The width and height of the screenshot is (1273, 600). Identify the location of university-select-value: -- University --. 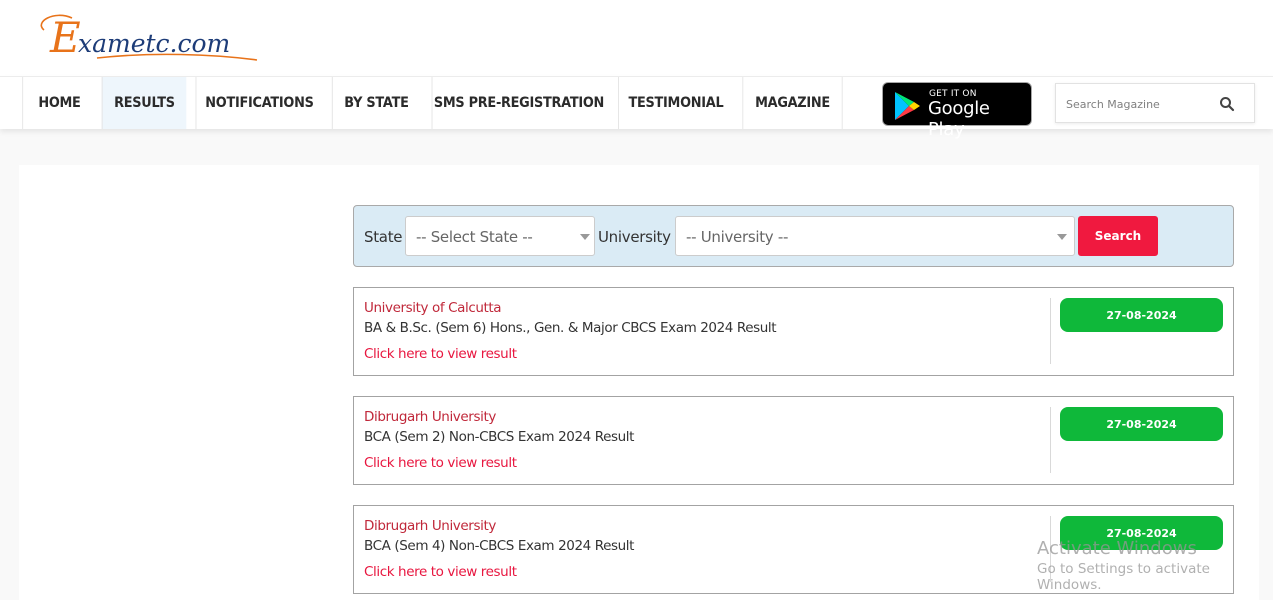
(737, 237).